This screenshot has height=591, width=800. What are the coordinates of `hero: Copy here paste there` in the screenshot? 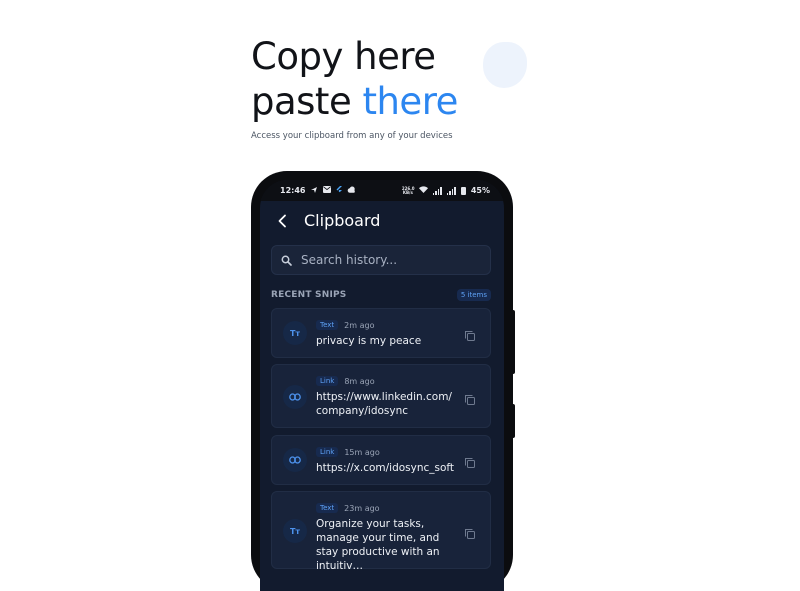 It's located at (354, 79).